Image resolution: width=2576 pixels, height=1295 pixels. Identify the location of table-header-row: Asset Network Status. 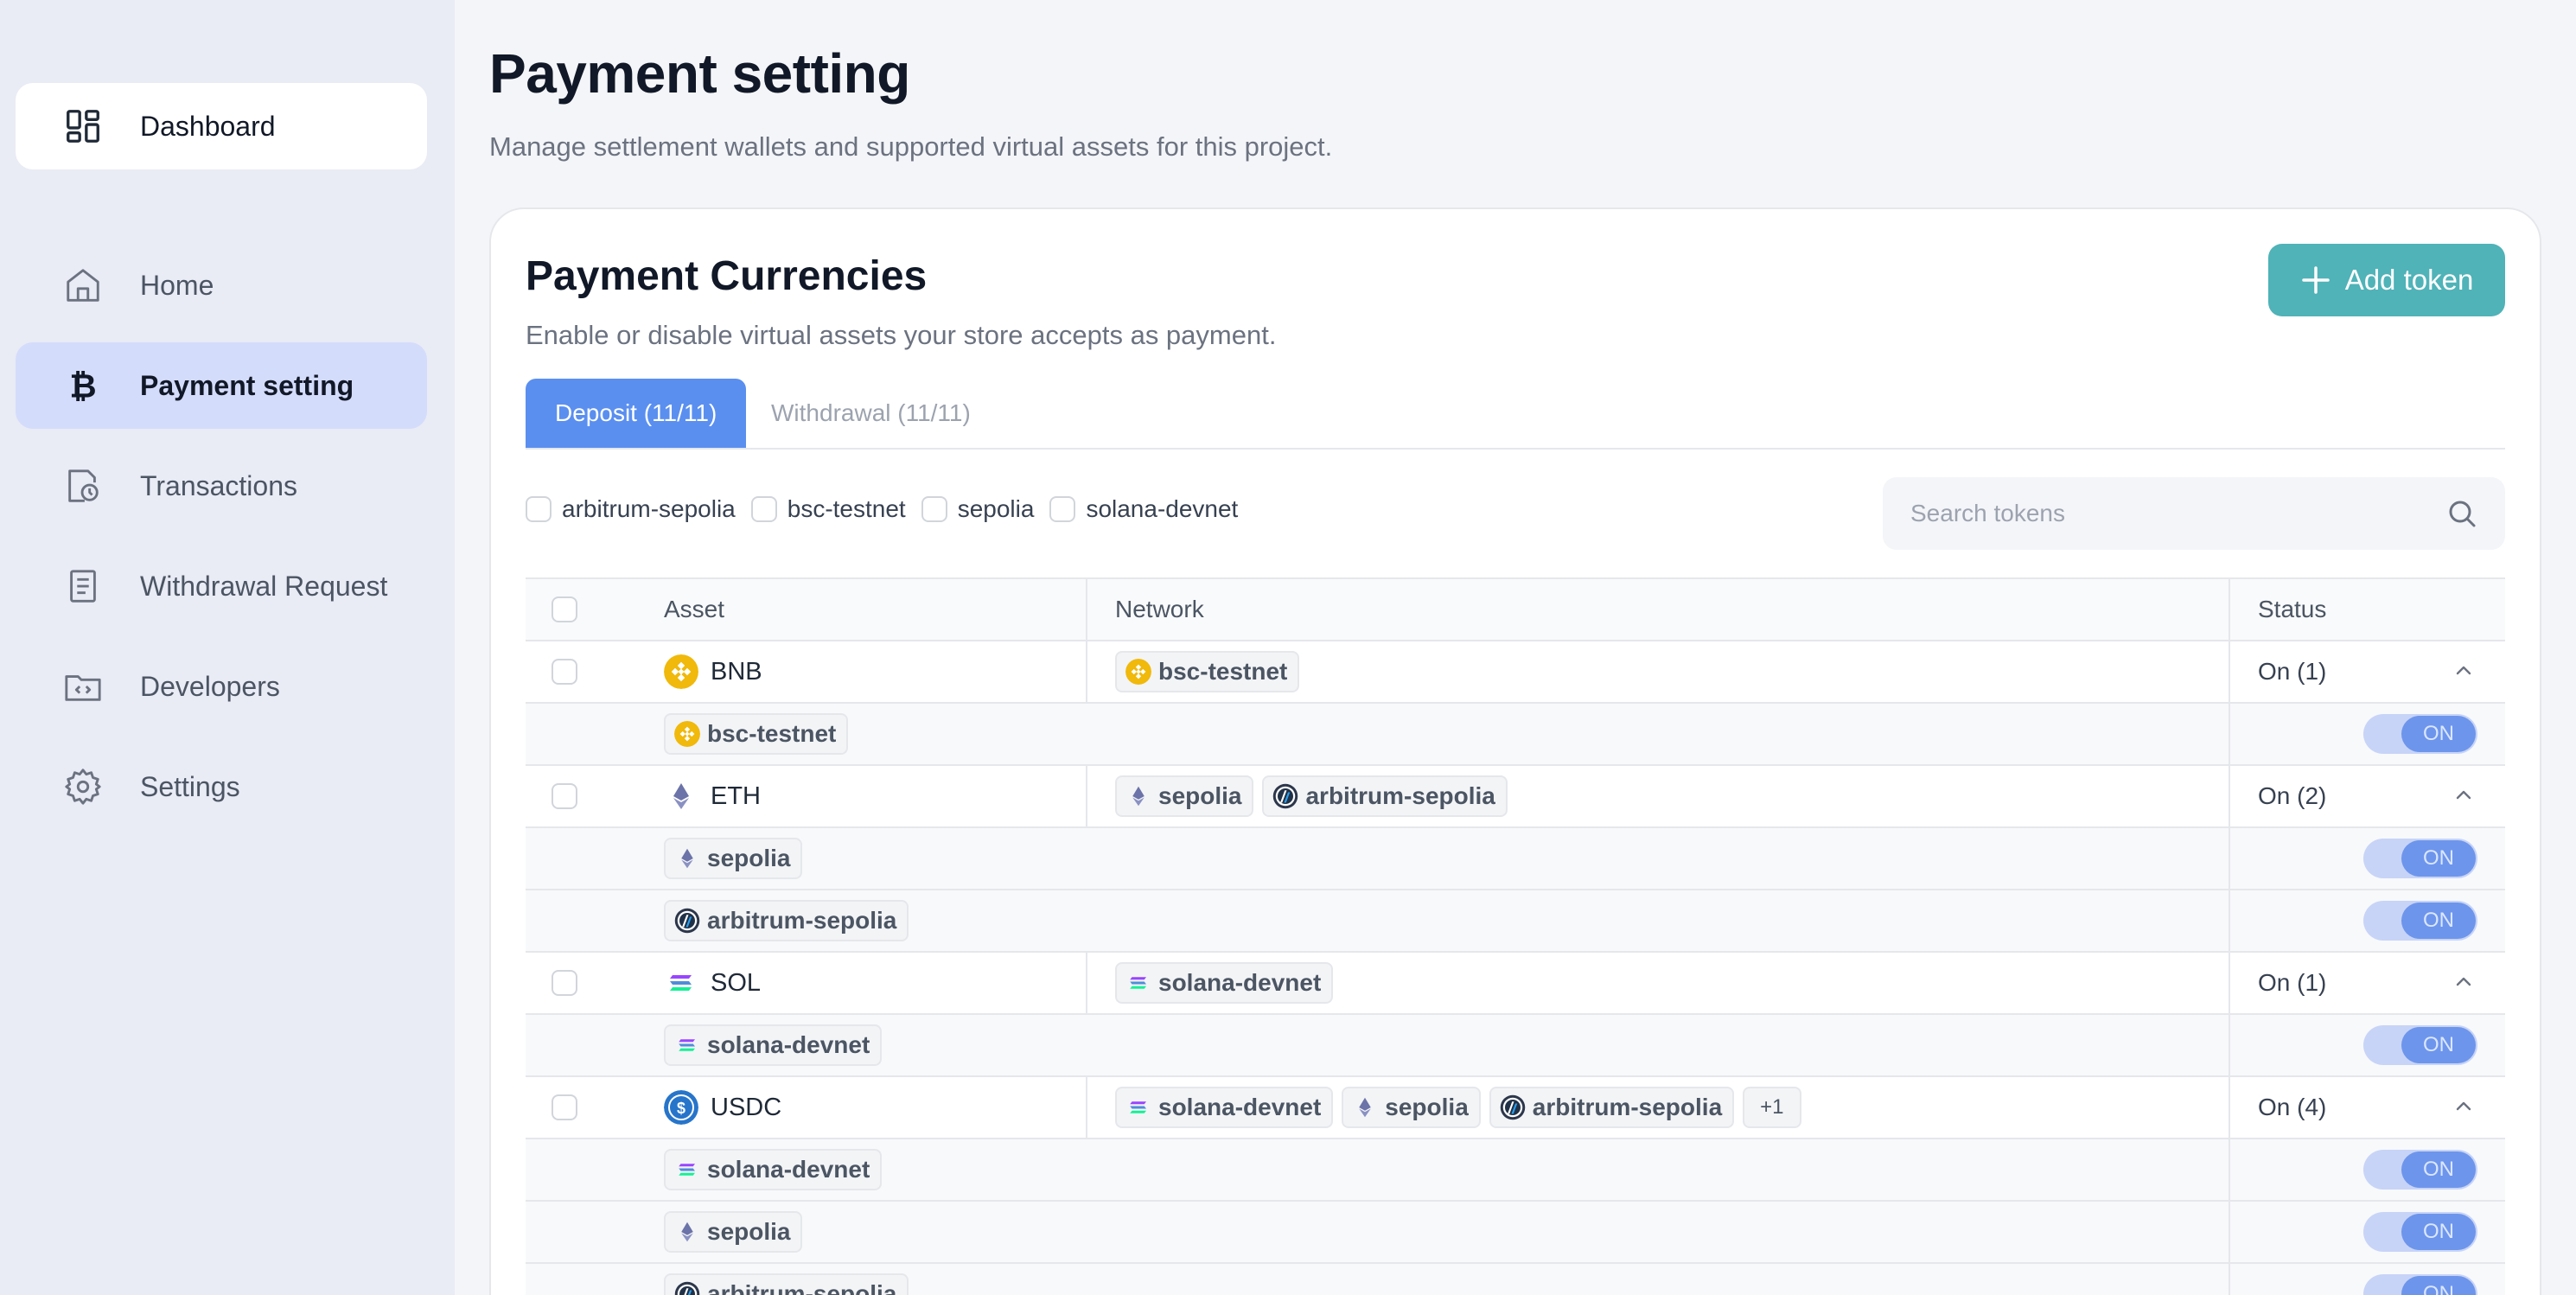
(1515, 610).